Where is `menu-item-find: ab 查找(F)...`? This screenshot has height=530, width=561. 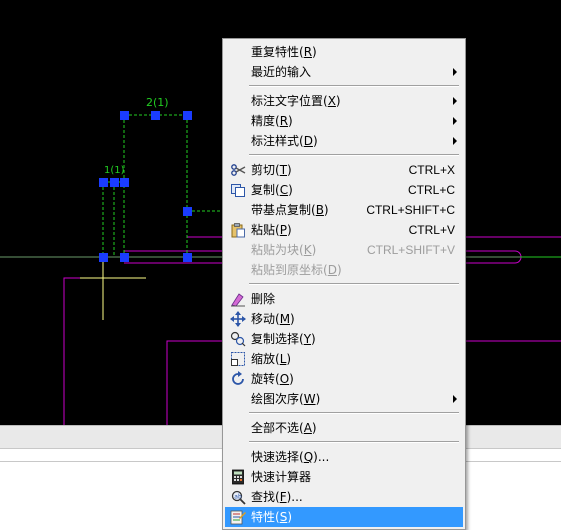
menu-item-find: ab 查找(F)... is located at coordinates (344, 497).